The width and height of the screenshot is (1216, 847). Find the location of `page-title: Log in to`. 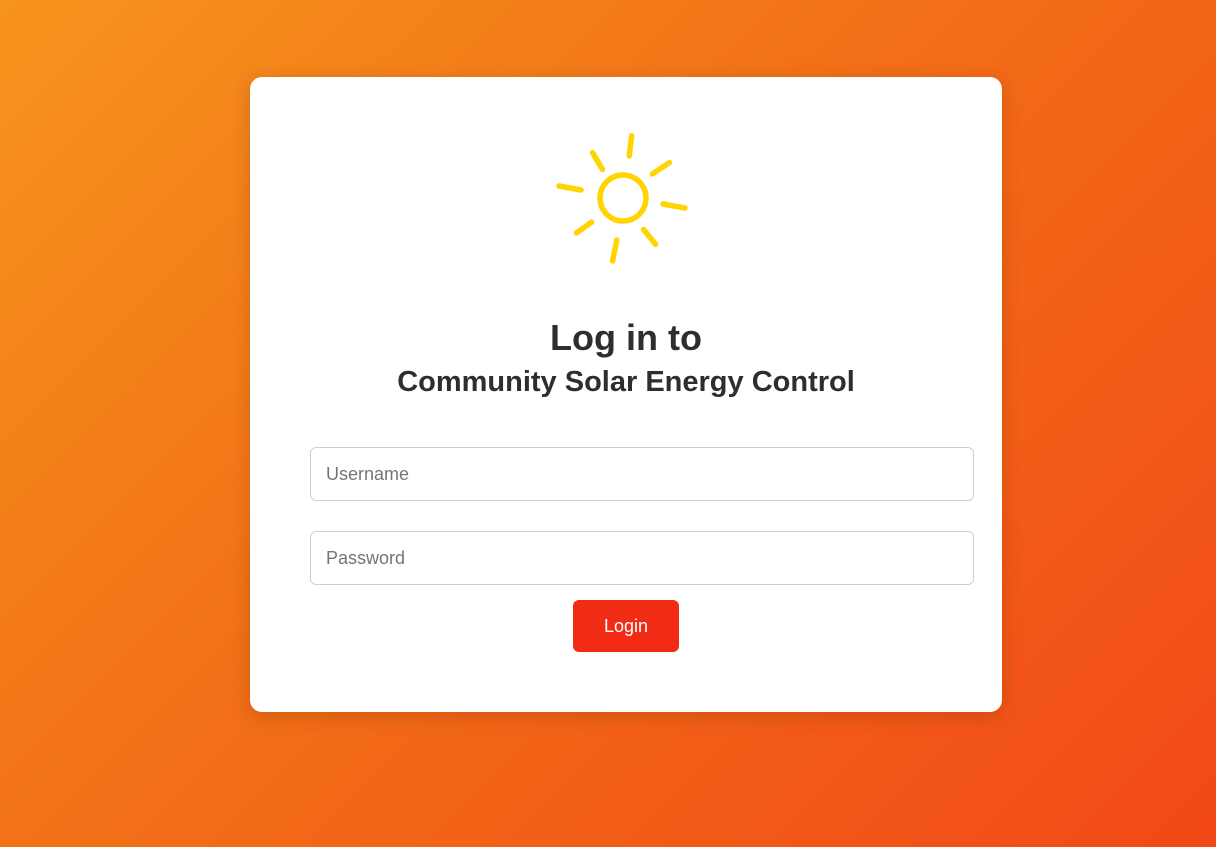

page-title: Log in to is located at coordinates (626, 337).